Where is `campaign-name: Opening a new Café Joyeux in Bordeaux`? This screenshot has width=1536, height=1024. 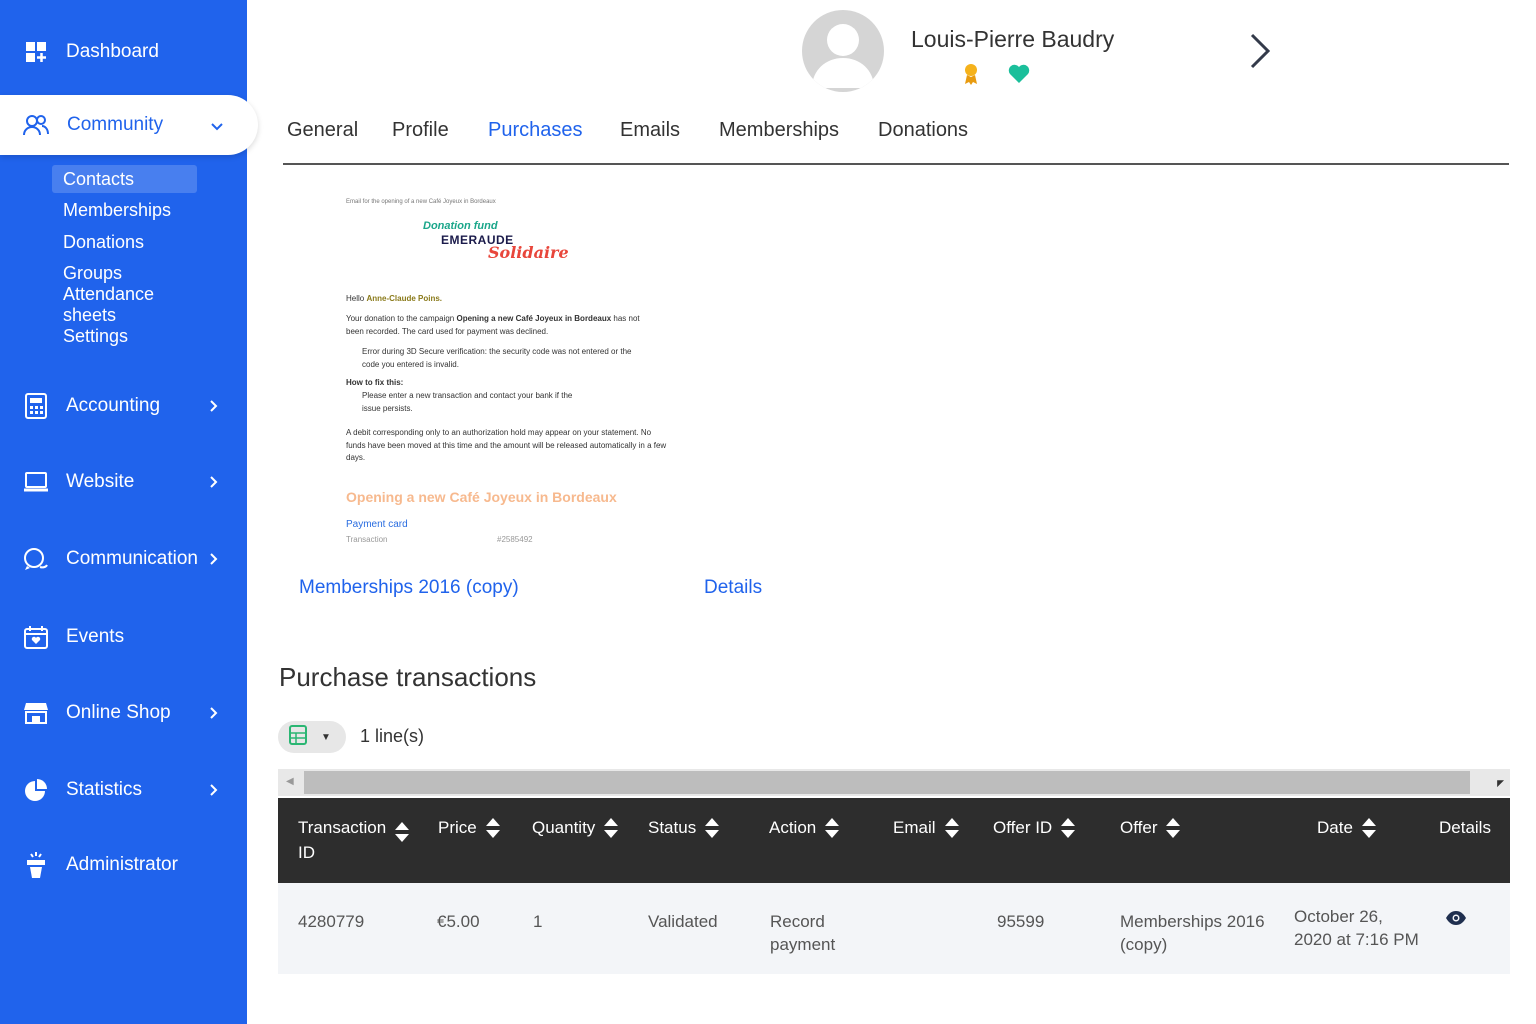 campaign-name: Opening a new Café Joyeux in Bordeaux is located at coordinates (534, 318).